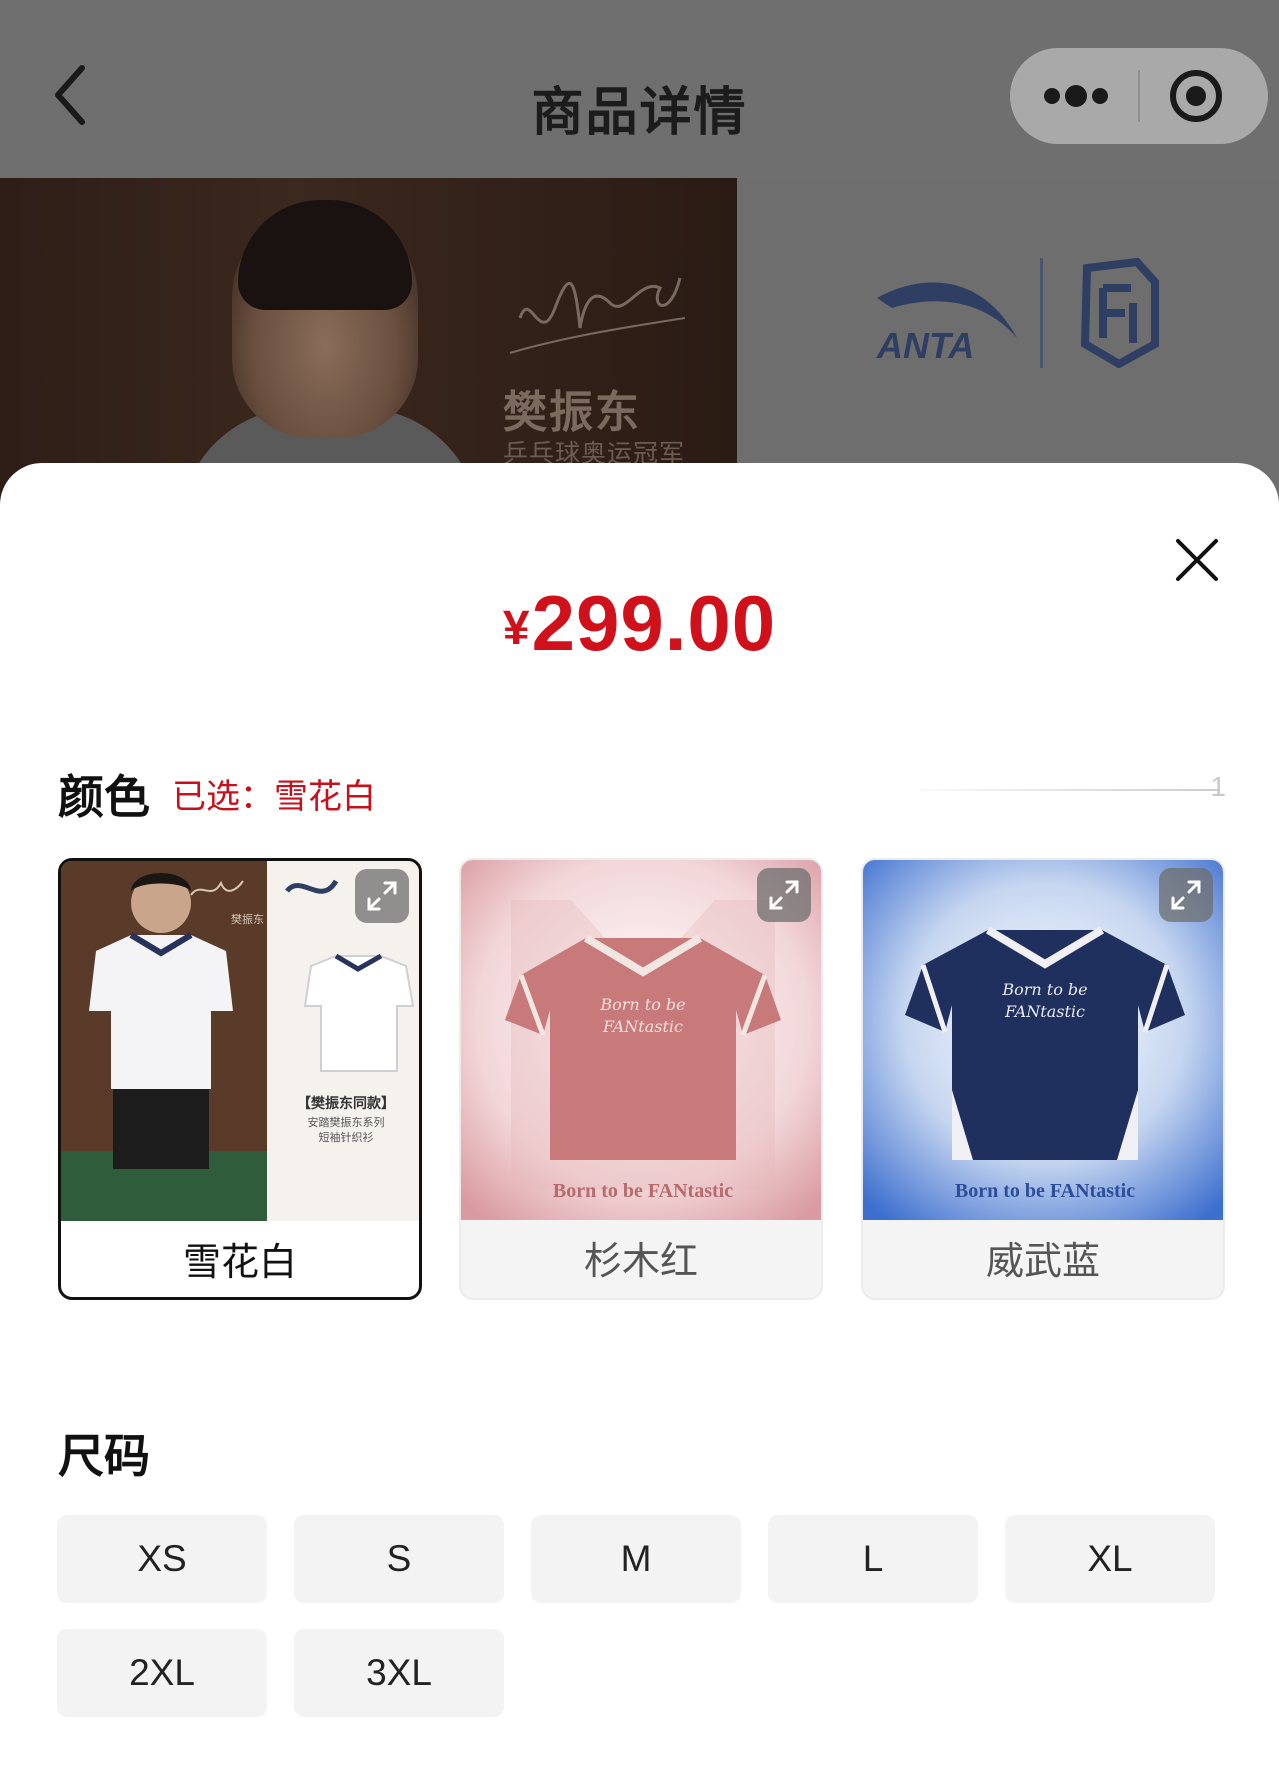 Image resolution: width=1279 pixels, height=1774 pixels. I want to click on fan-shield-logo-icon, so click(1119, 313).